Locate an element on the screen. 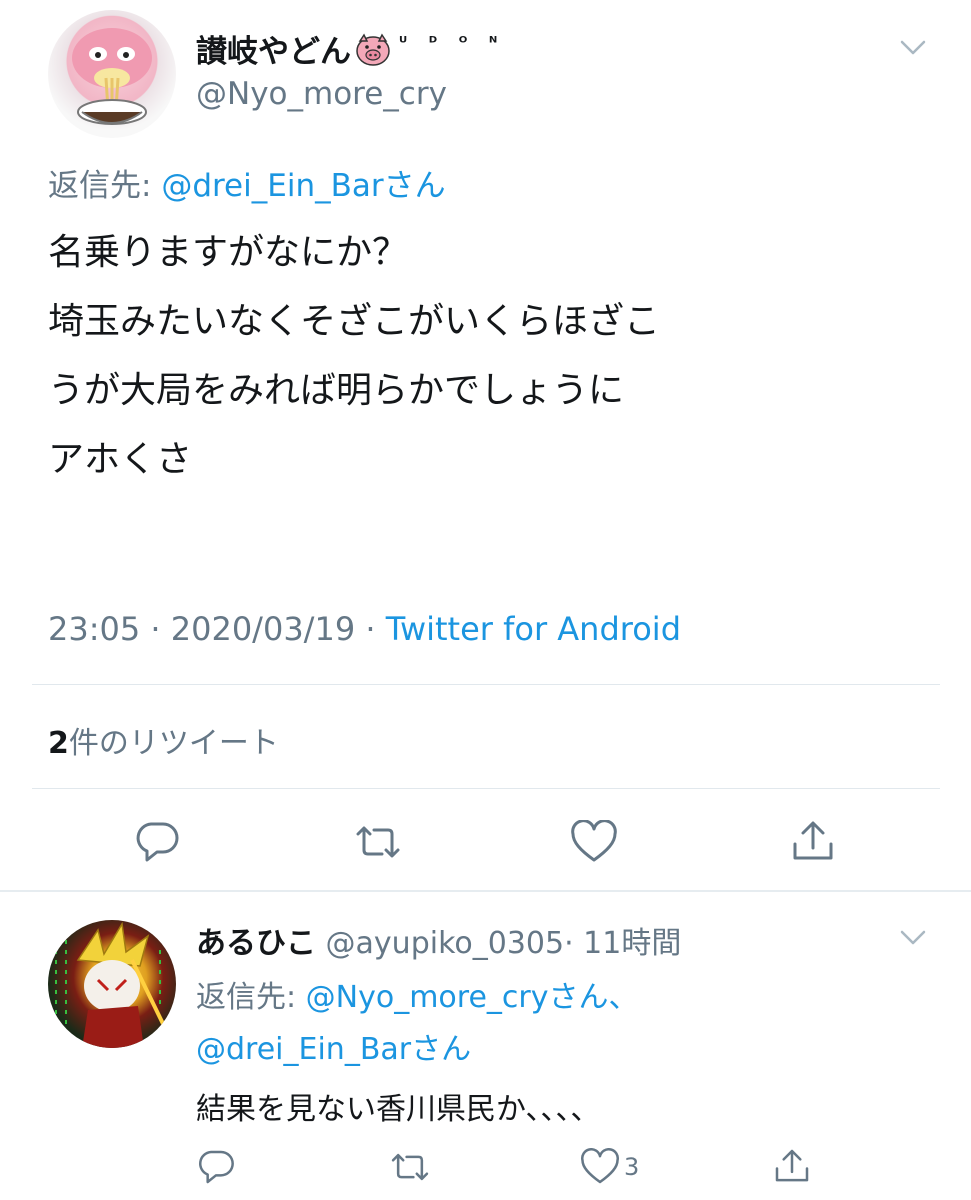 This screenshot has width=971, height=1200. tweet-line: 埼玉みたいなくそざこがいくらほざこ is located at coordinates (354, 321).